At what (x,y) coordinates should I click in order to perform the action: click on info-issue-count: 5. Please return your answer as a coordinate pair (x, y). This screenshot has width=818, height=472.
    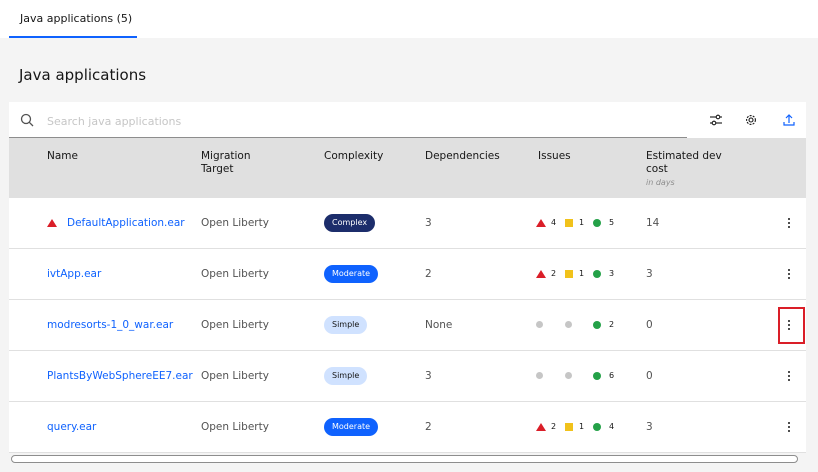
    Looking at the image, I should click on (612, 222).